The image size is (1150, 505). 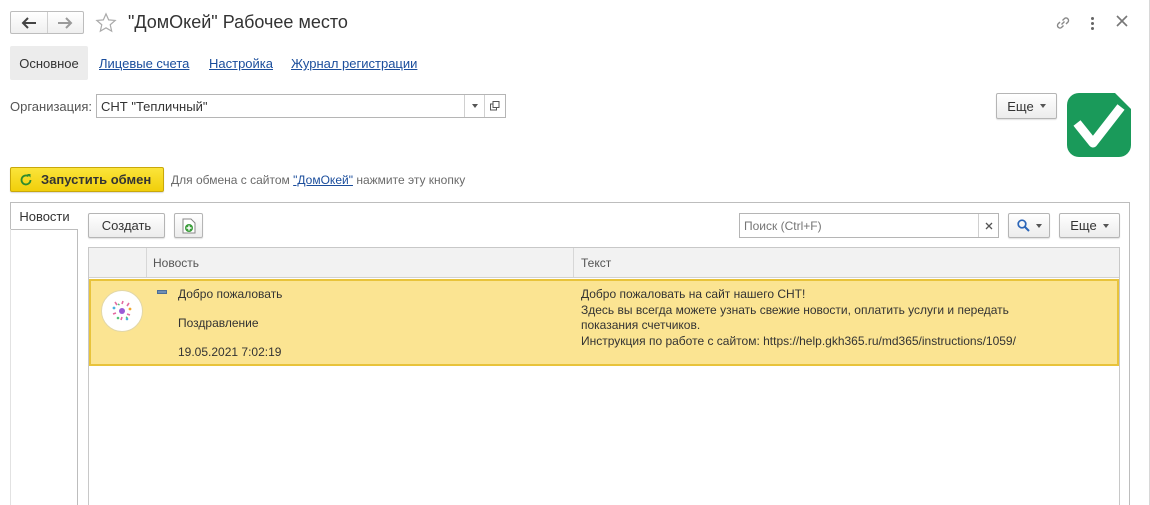 I want to click on tab-registration-log: Журнал регистрации, so click(x=354, y=63).